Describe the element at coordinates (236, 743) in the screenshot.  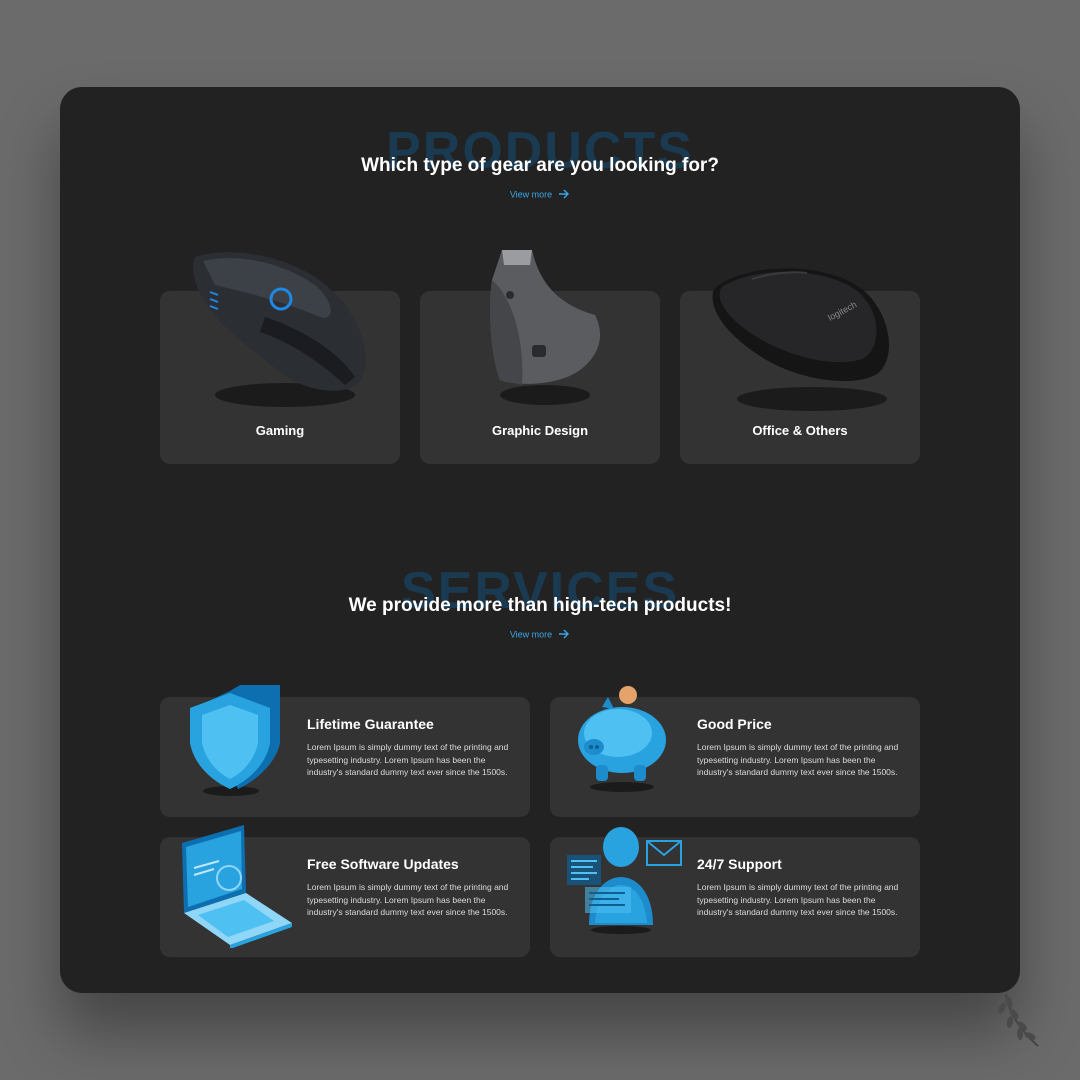
I see `shield-icon` at that location.